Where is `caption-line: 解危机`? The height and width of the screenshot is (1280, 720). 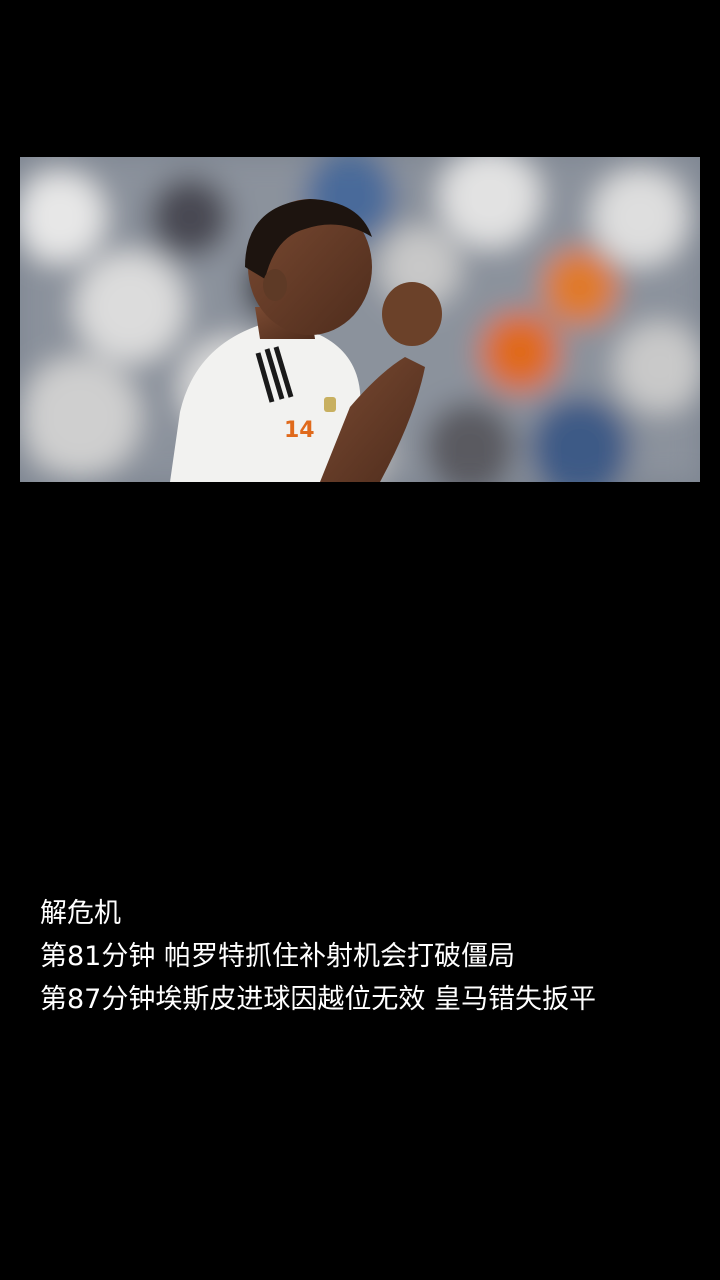
caption-line: 解危机 is located at coordinates (80, 913).